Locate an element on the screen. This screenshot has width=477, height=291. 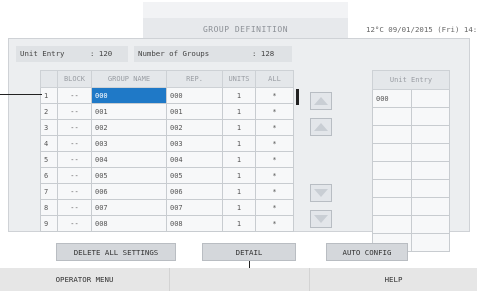
help-button: HELP is located at coordinates (393, 279).